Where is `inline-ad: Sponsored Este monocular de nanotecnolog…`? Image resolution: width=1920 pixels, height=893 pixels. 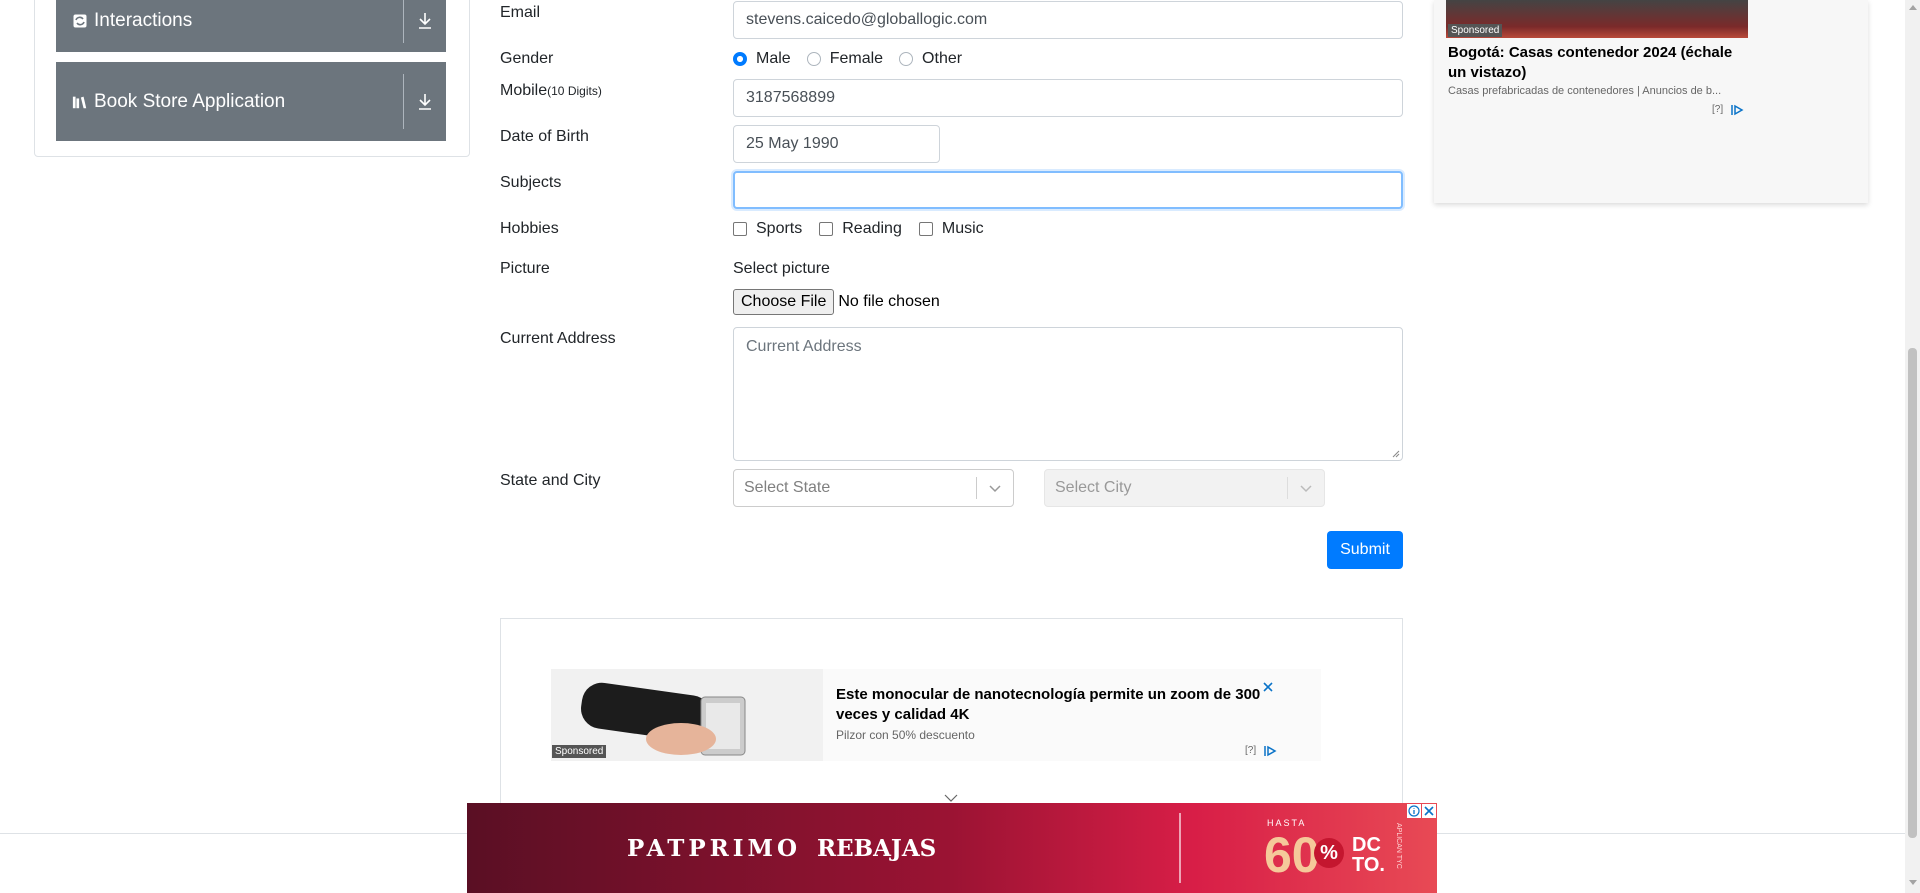
inline-ad: Sponsored Este monocular de nanotecnolog… is located at coordinates (936, 715).